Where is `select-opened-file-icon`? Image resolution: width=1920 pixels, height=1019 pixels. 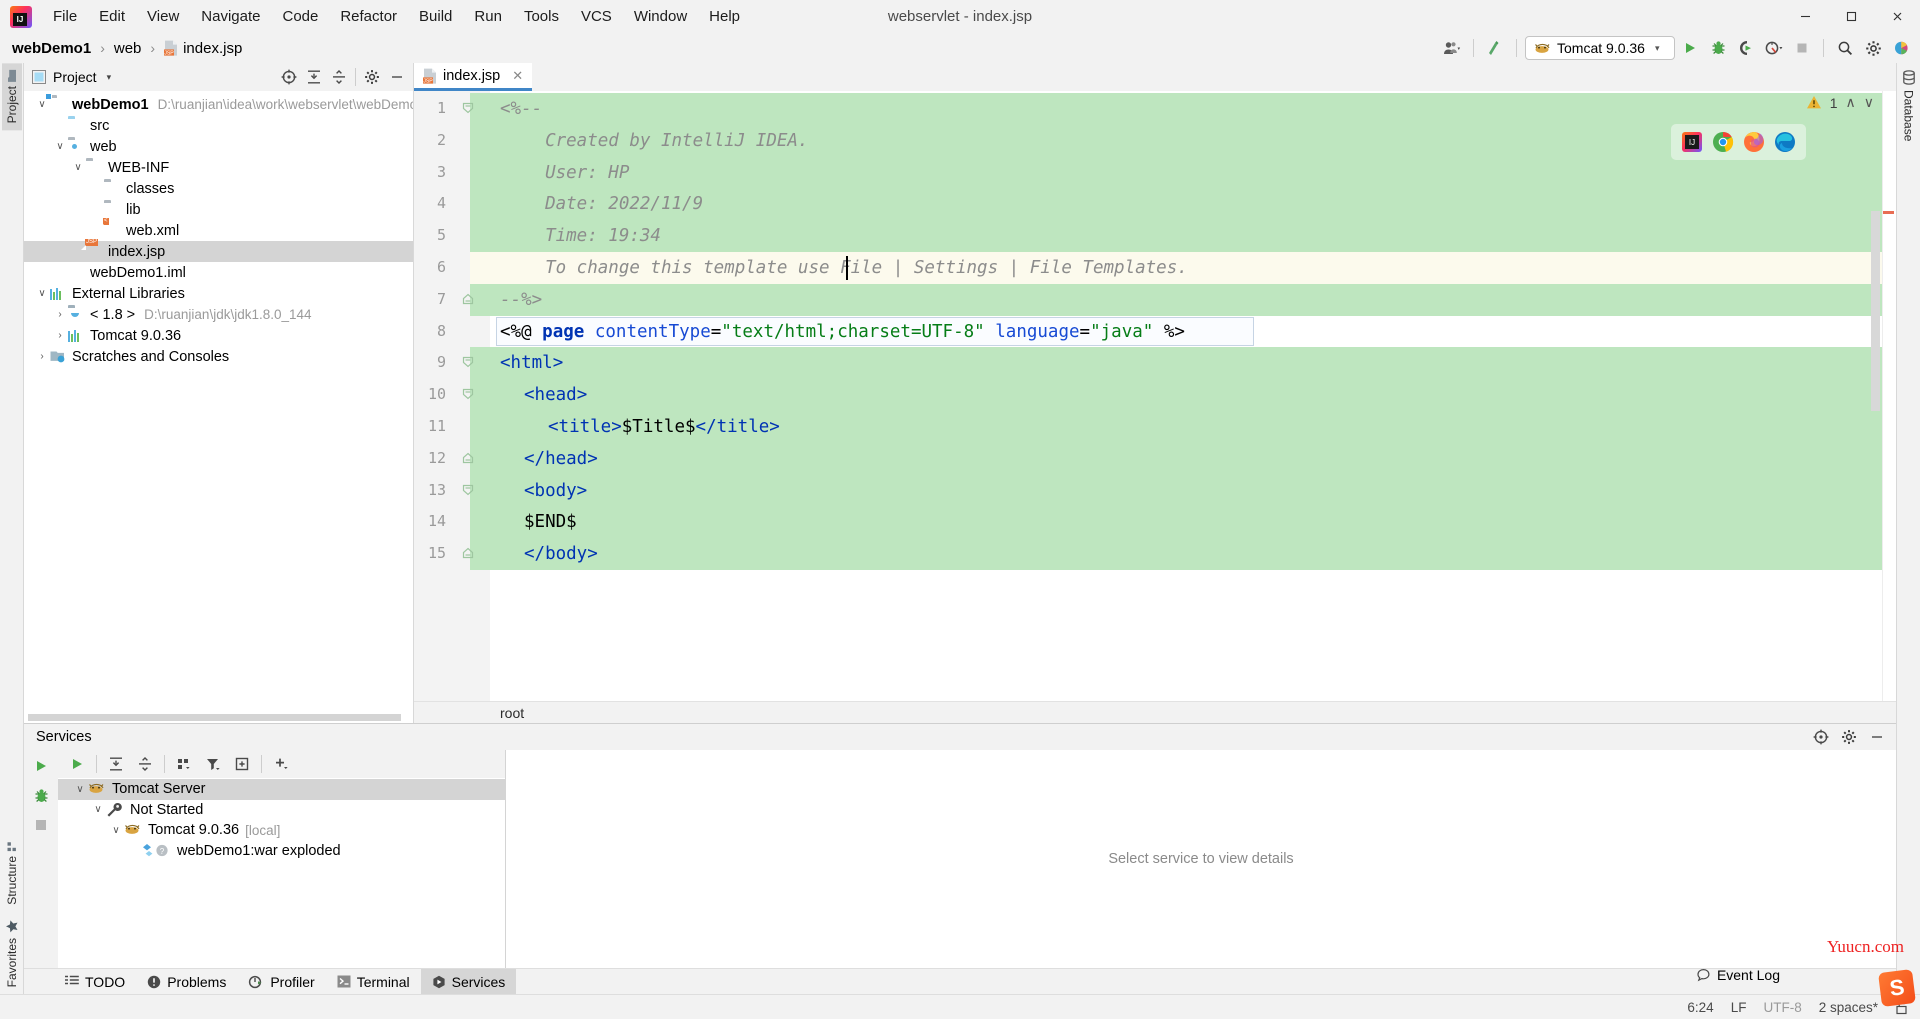 select-opened-file-icon is located at coordinates (289, 77).